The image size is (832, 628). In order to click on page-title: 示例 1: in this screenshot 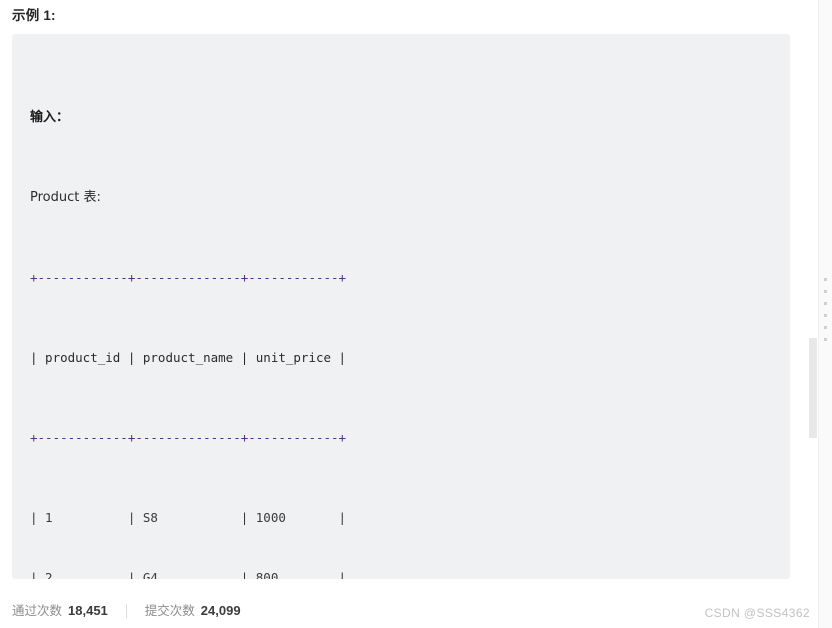, I will do `click(34, 15)`.